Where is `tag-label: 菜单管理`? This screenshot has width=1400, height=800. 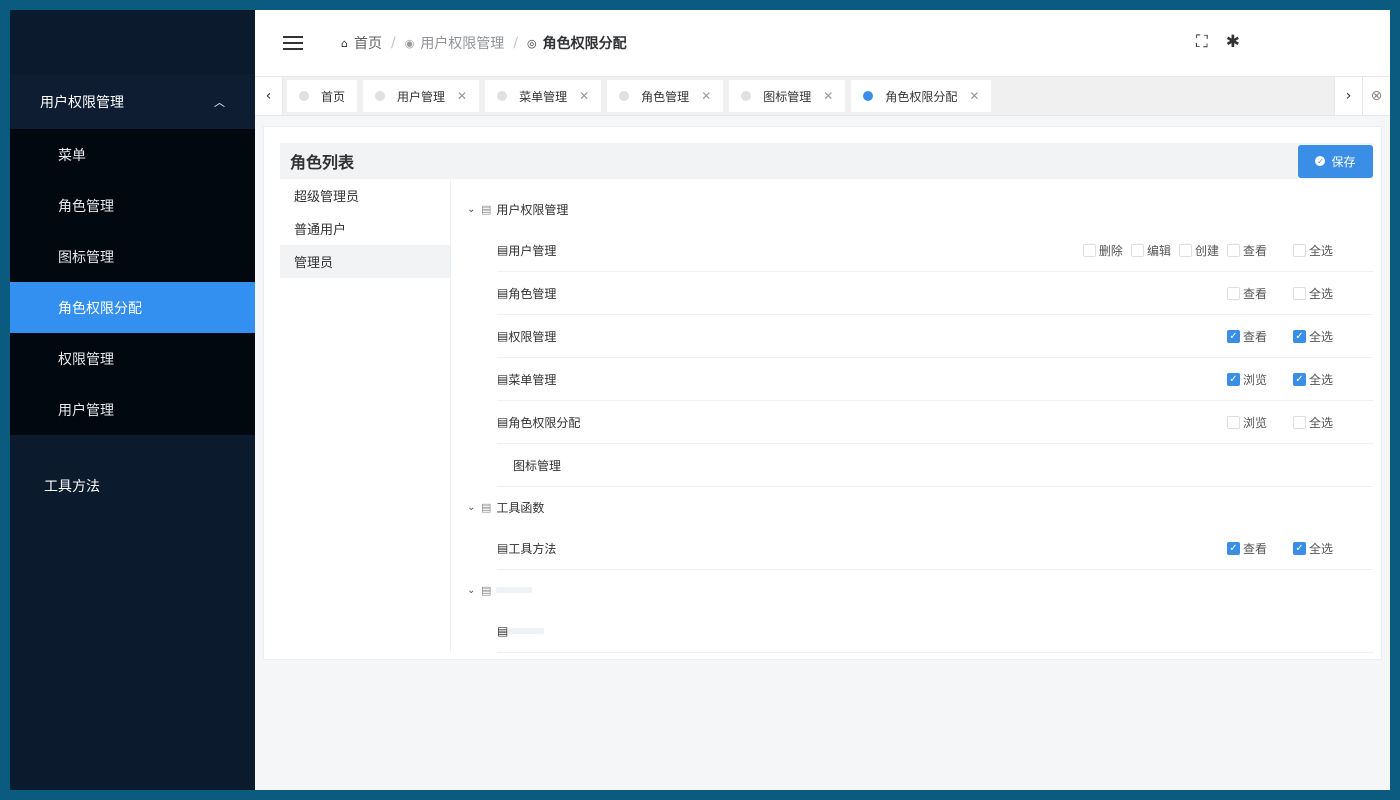 tag-label: 菜单管理 is located at coordinates (543, 96).